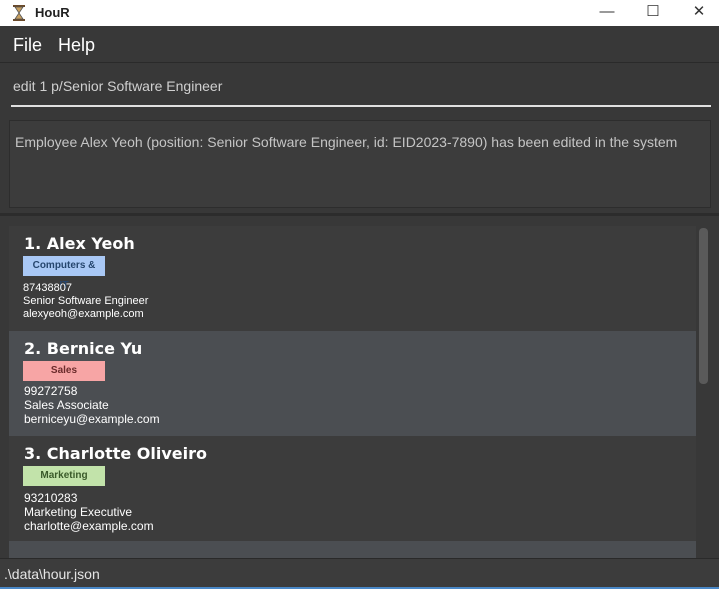  Describe the element at coordinates (79, 243) in the screenshot. I see `employee-name: 1. Alex Yeoh` at that location.